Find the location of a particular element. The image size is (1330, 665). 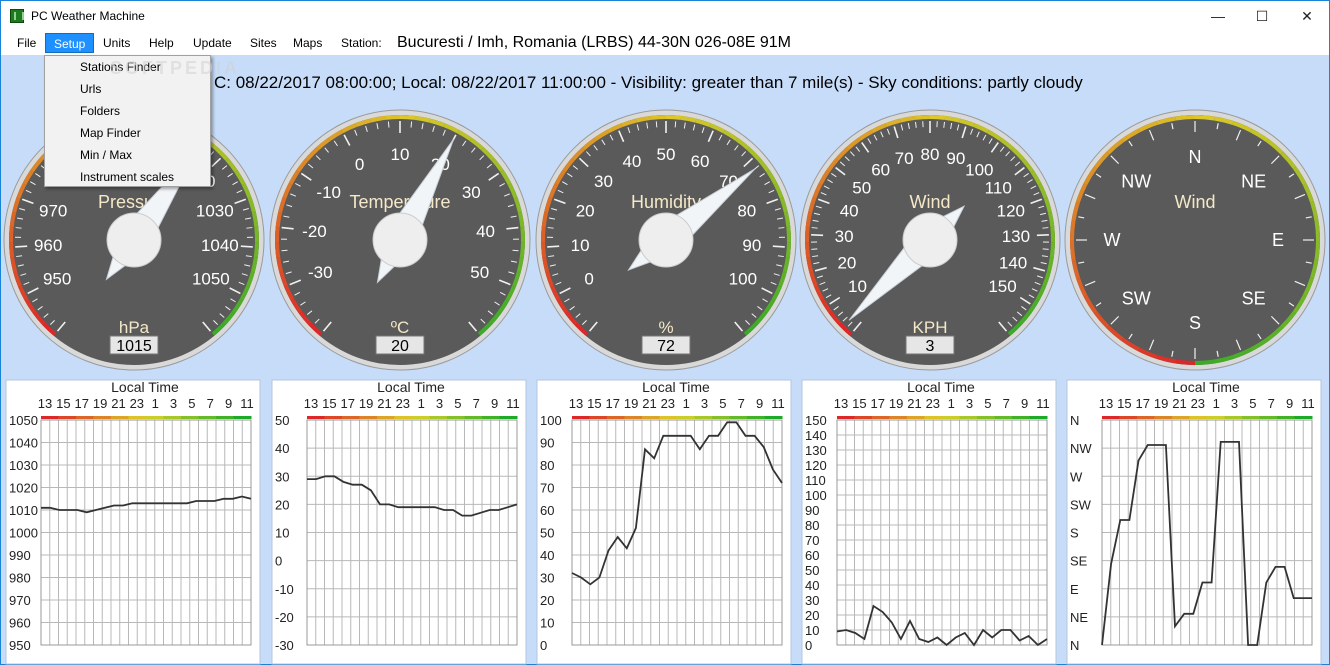

gauge-tick-label: 150 is located at coordinates (1002, 286).